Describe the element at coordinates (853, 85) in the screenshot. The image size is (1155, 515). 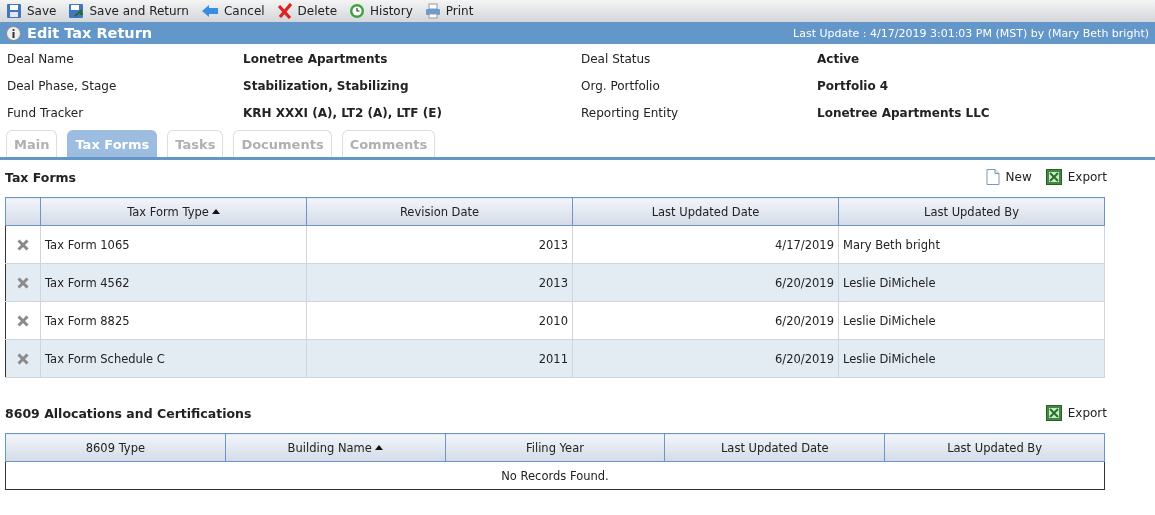
I see `field-value: Portfolio 4` at that location.